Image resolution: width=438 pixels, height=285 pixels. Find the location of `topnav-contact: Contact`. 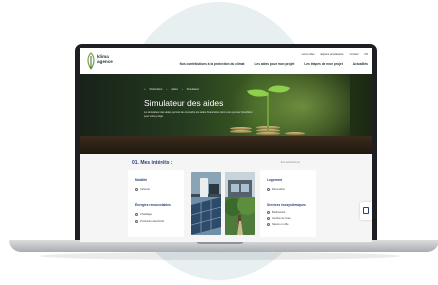

topnav-contact: Contact is located at coordinates (354, 54).